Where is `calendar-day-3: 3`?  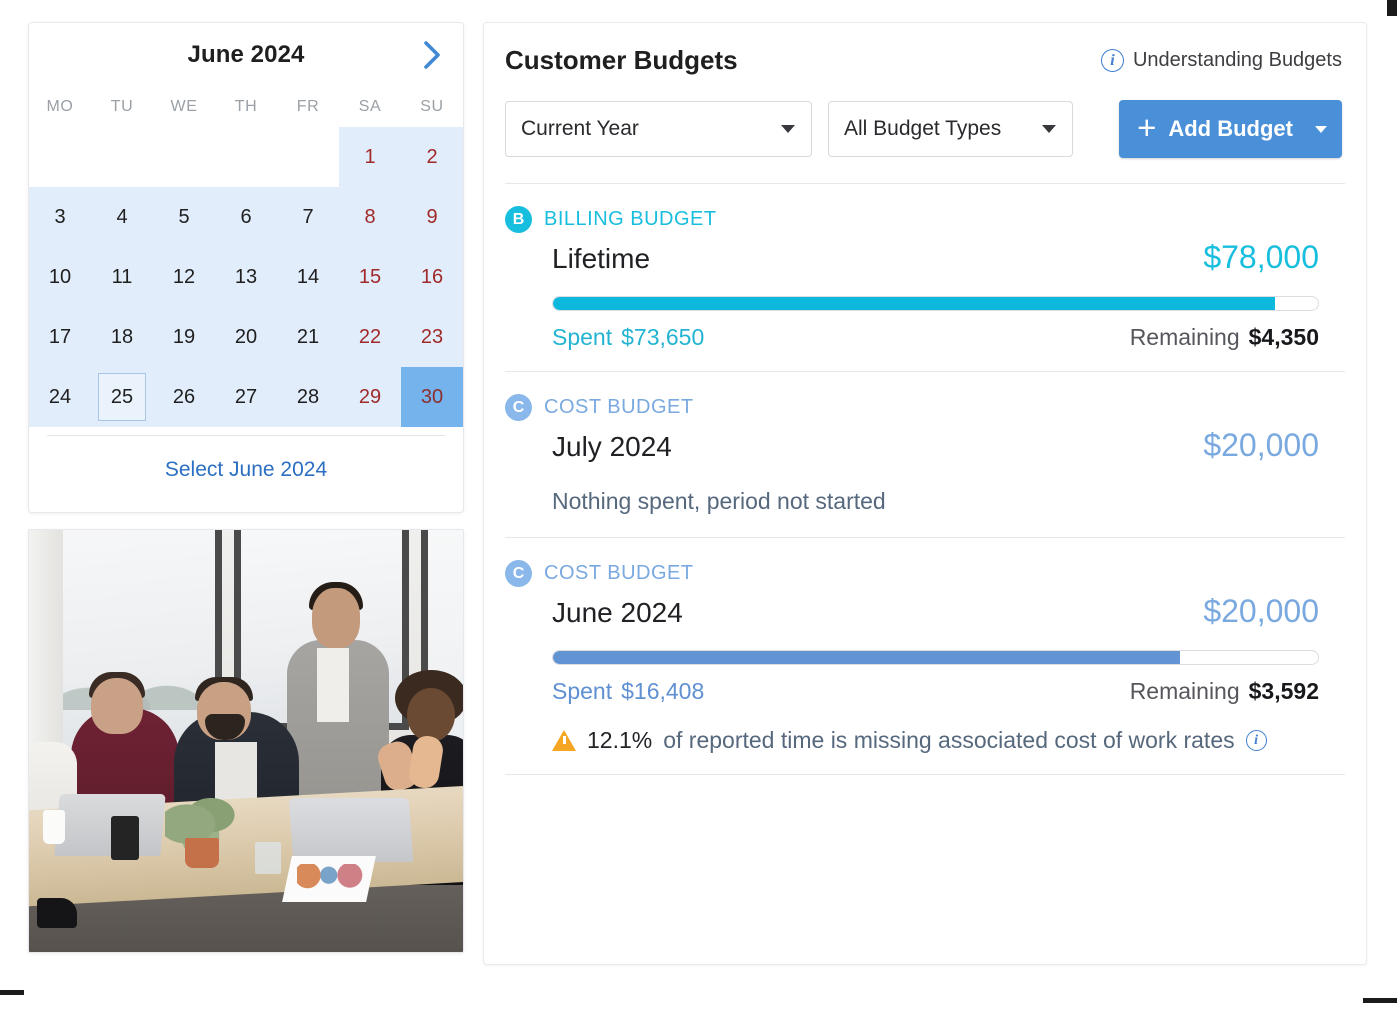
calendar-day-3: 3 is located at coordinates (60, 217).